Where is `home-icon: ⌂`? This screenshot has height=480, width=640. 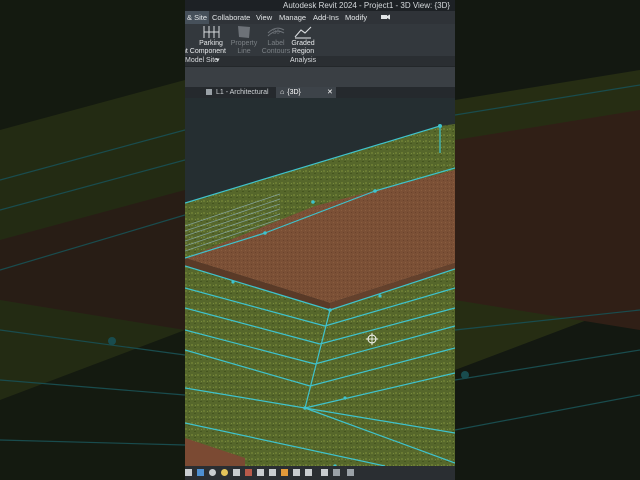 home-icon: ⌂ is located at coordinates (282, 92).